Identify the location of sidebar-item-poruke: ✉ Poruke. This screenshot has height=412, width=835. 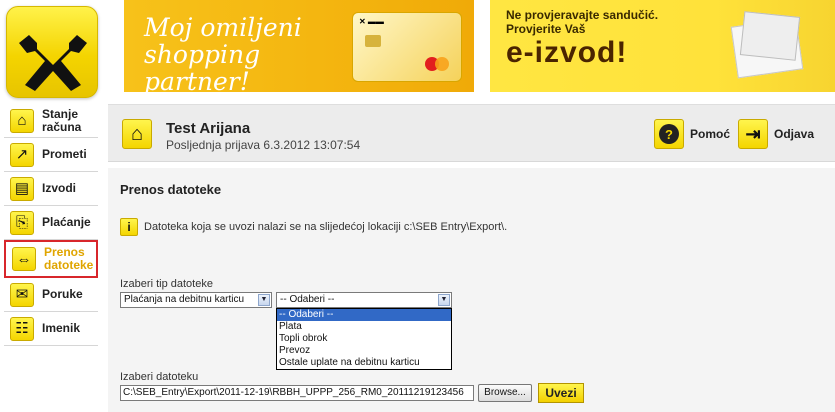
(51, 295).